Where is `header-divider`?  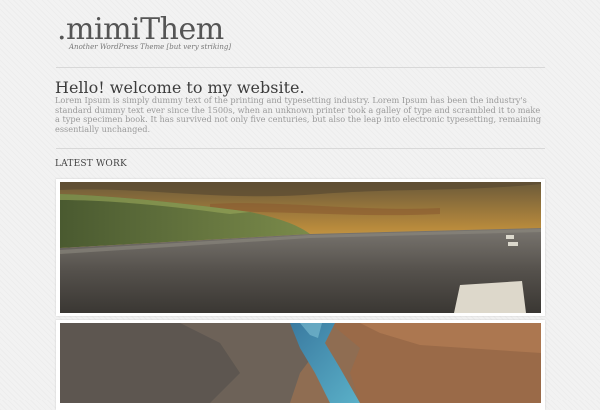
header-divider is located at coordinates (300, 67).